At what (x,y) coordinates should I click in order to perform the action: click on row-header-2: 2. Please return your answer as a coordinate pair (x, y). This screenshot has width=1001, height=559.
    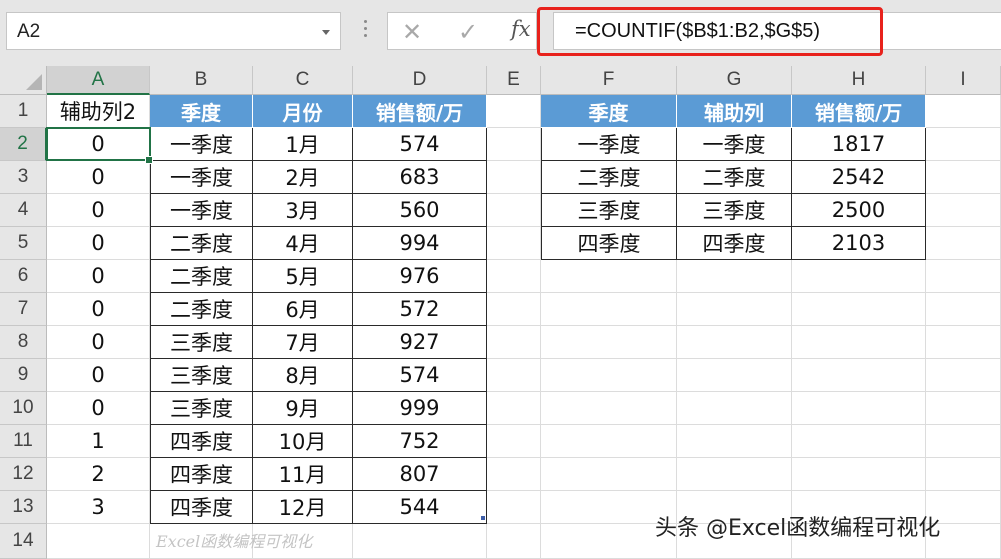
    Looking at the image, I should click on (23, 144).